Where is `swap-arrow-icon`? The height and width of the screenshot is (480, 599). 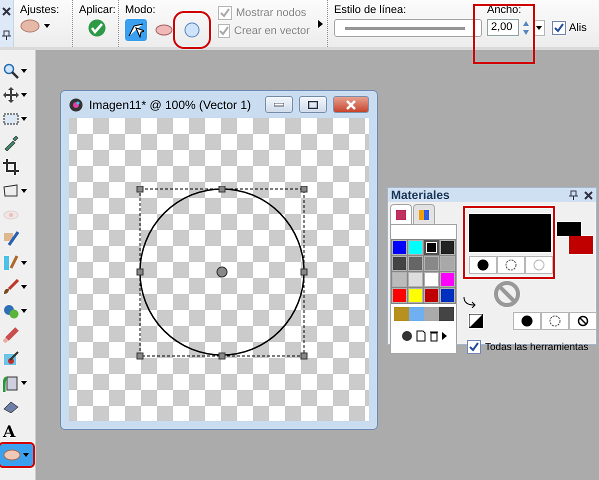 swap-arrow-icon is located at coordinates (470, 302).